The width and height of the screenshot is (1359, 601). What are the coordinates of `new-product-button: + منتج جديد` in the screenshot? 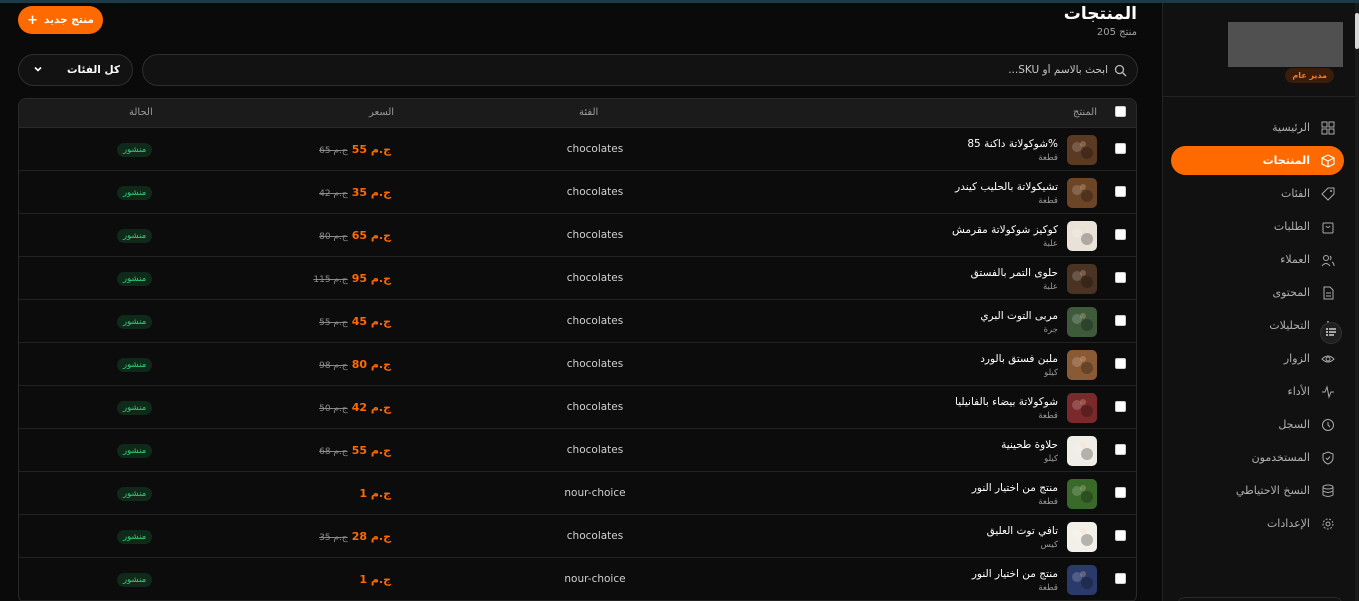 It's located at (60, 20).